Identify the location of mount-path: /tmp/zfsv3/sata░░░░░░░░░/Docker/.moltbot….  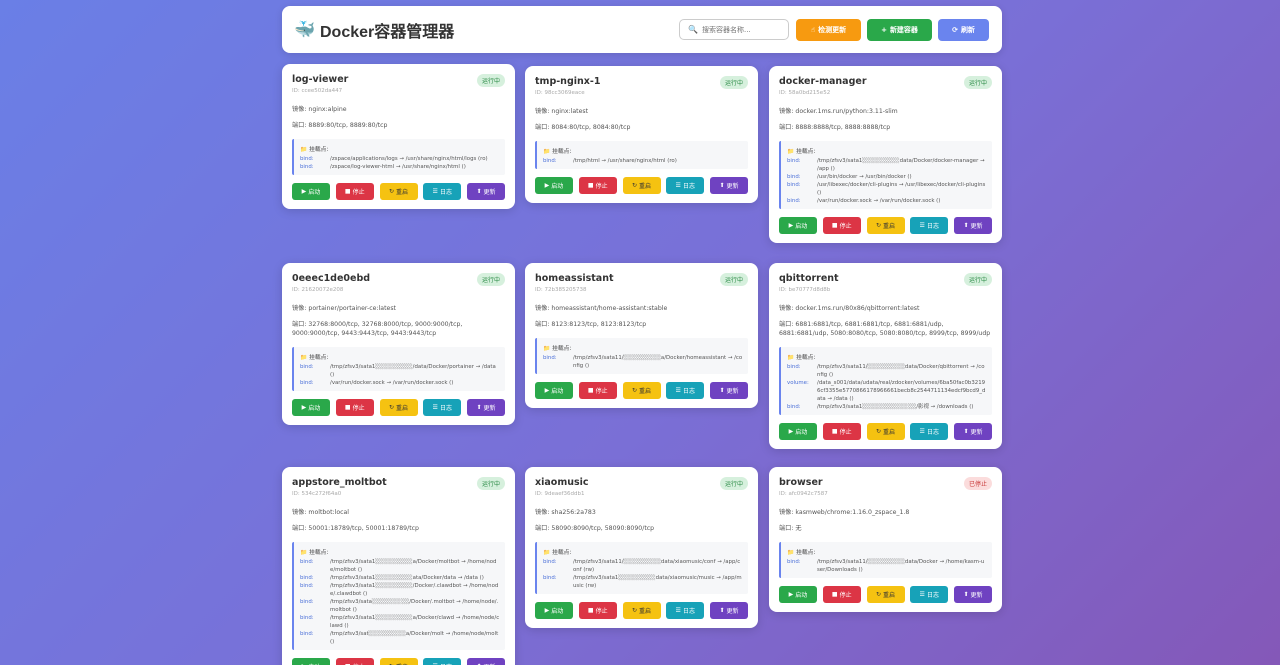
(414, 606).